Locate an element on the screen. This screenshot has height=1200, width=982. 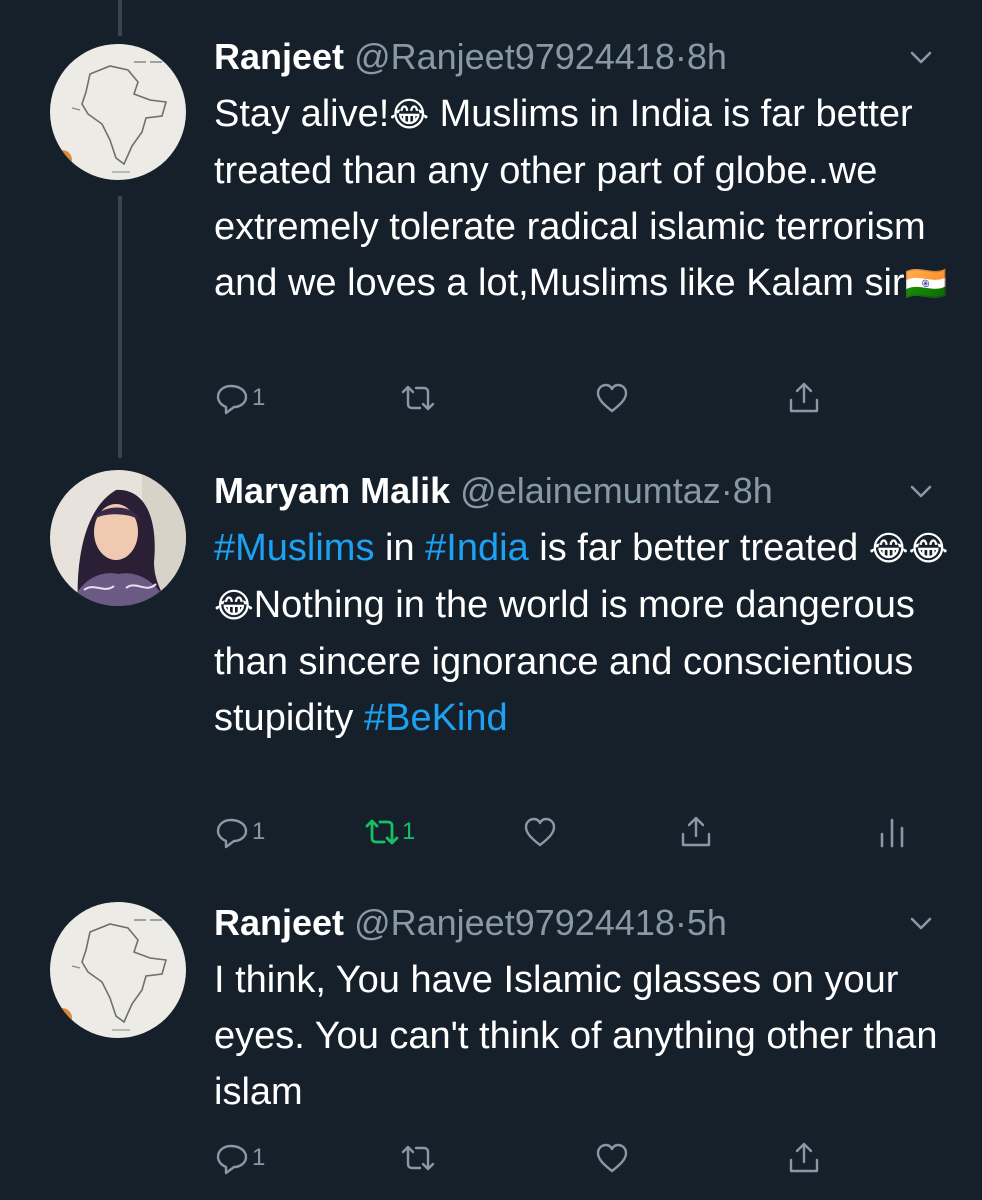
action-bar: 1 1 is located at coordinates (584, 832).